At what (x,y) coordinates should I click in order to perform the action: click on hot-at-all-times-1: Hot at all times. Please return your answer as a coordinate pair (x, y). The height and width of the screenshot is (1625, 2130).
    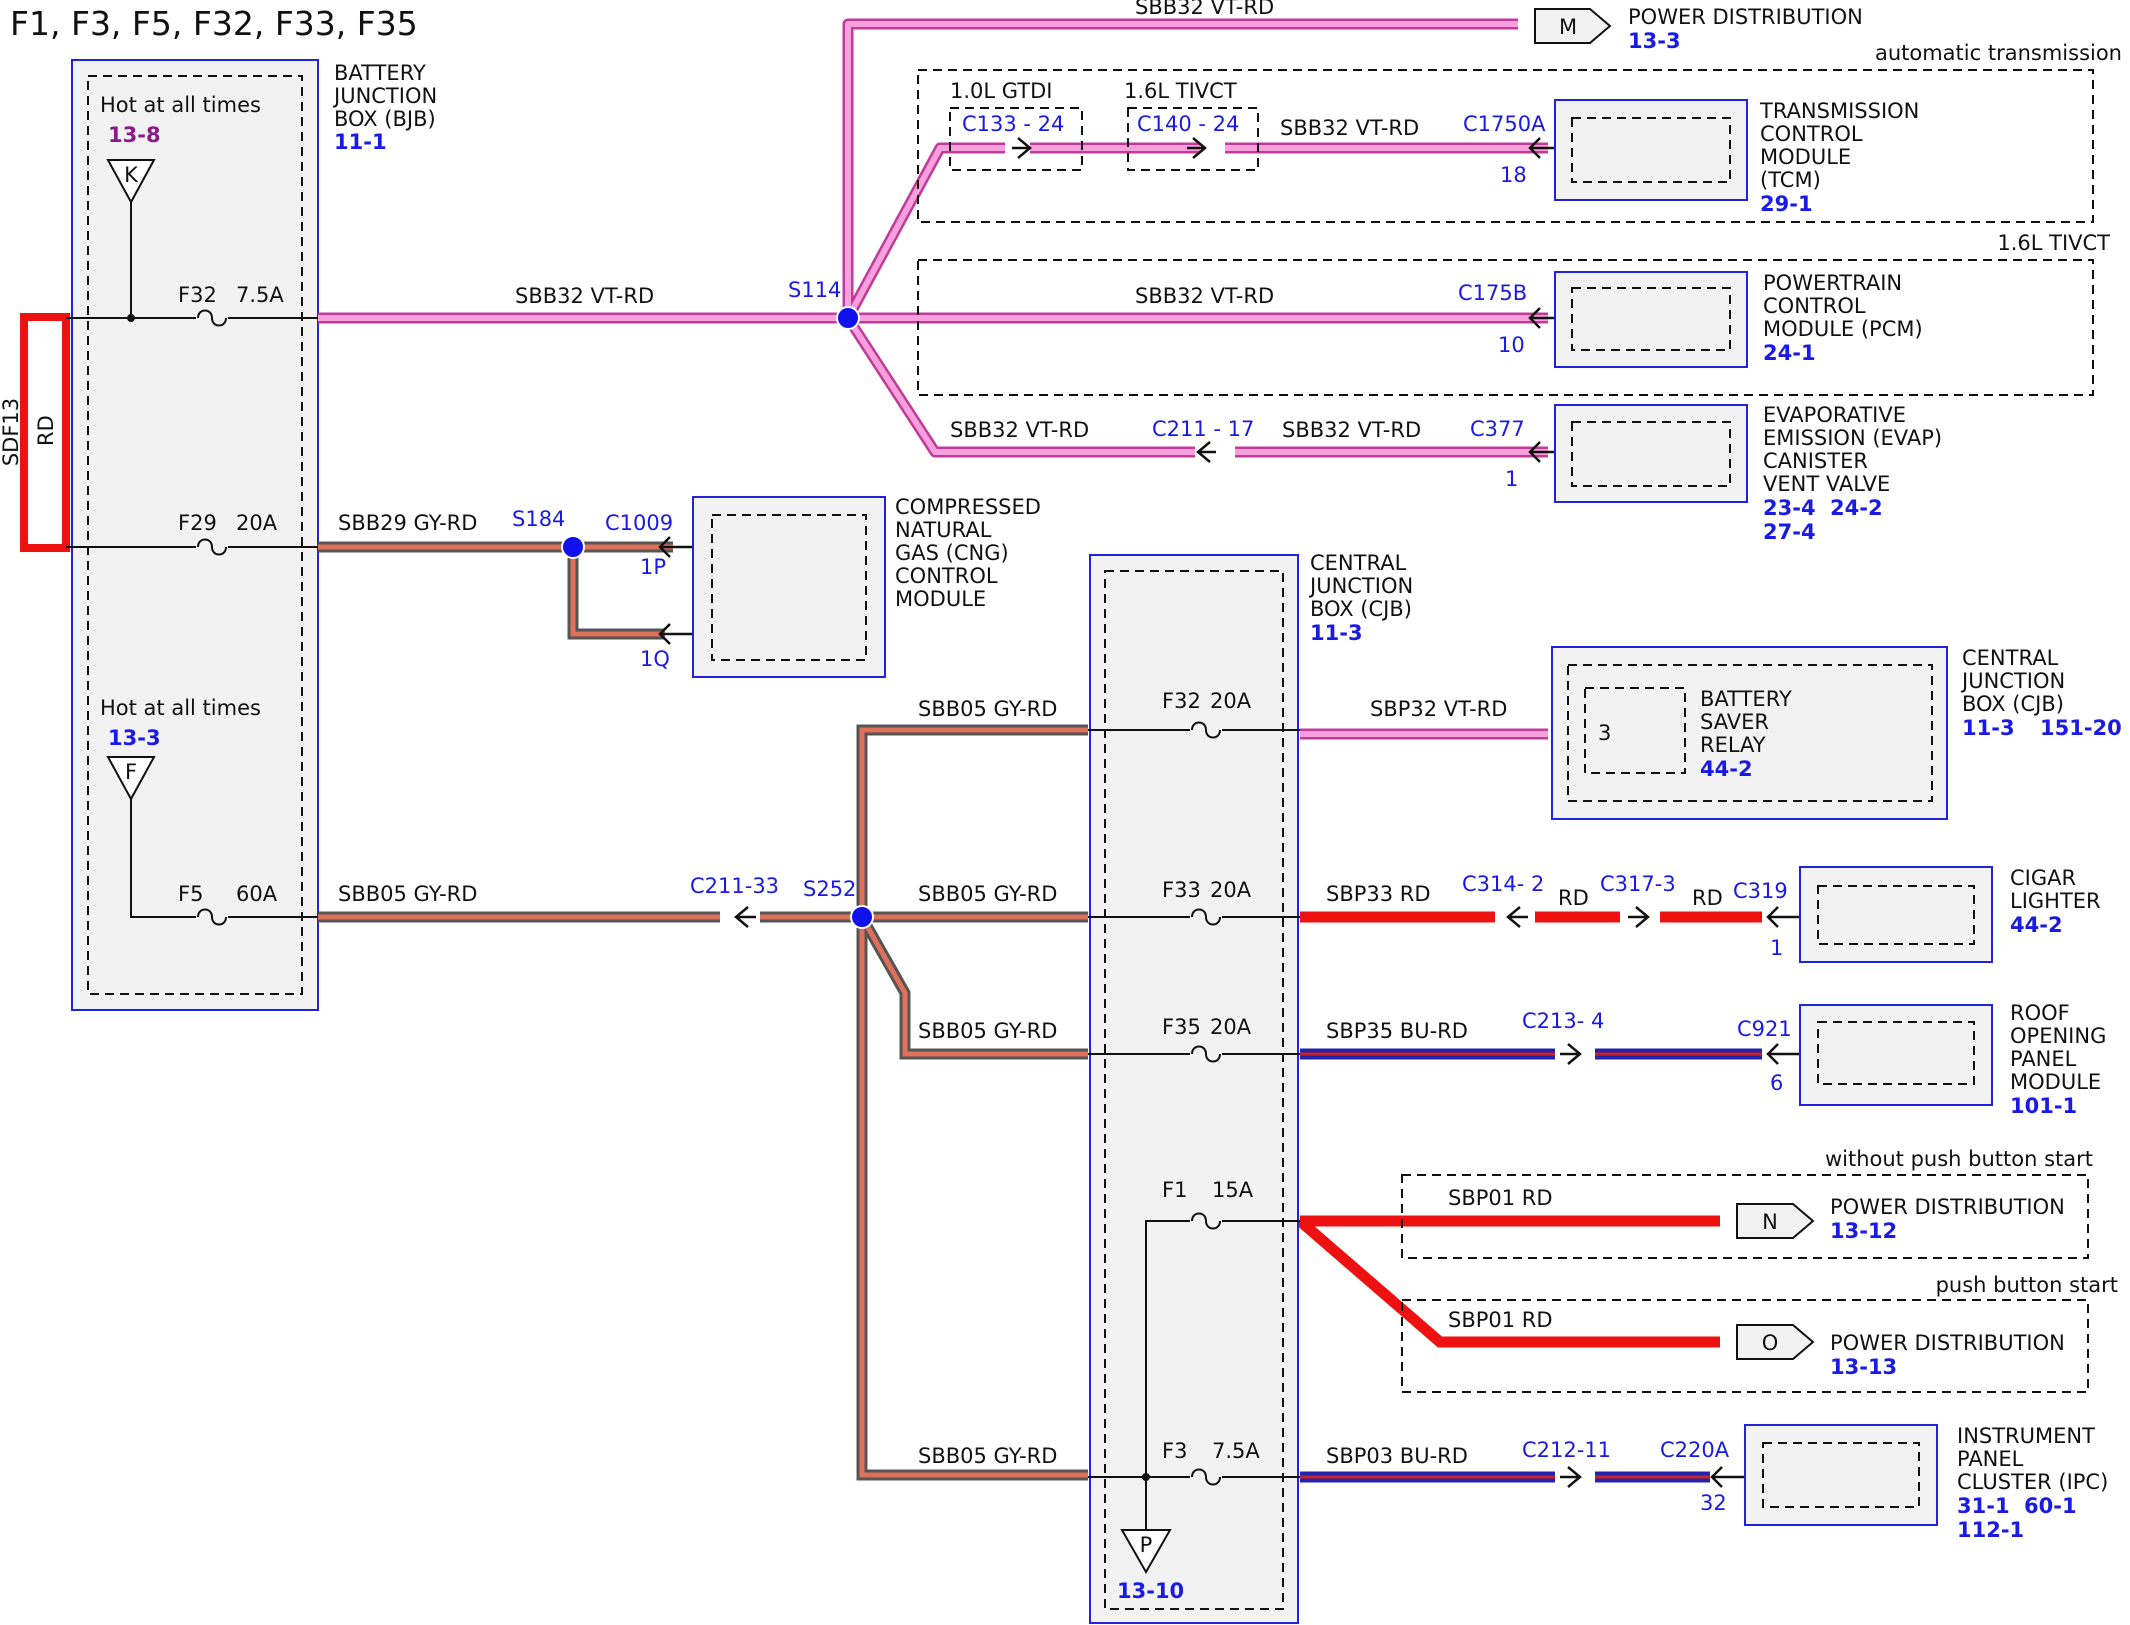
    Looking at the image, I should click on (180, 105).